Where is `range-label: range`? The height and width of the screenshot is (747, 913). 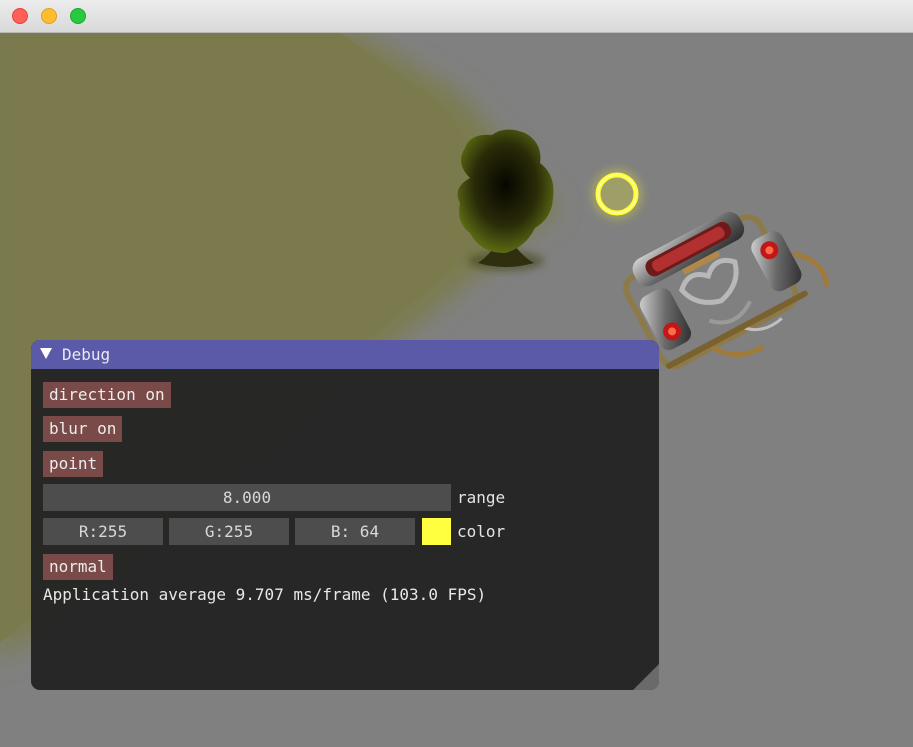 range-label: range is located at coordinates (481, 497).